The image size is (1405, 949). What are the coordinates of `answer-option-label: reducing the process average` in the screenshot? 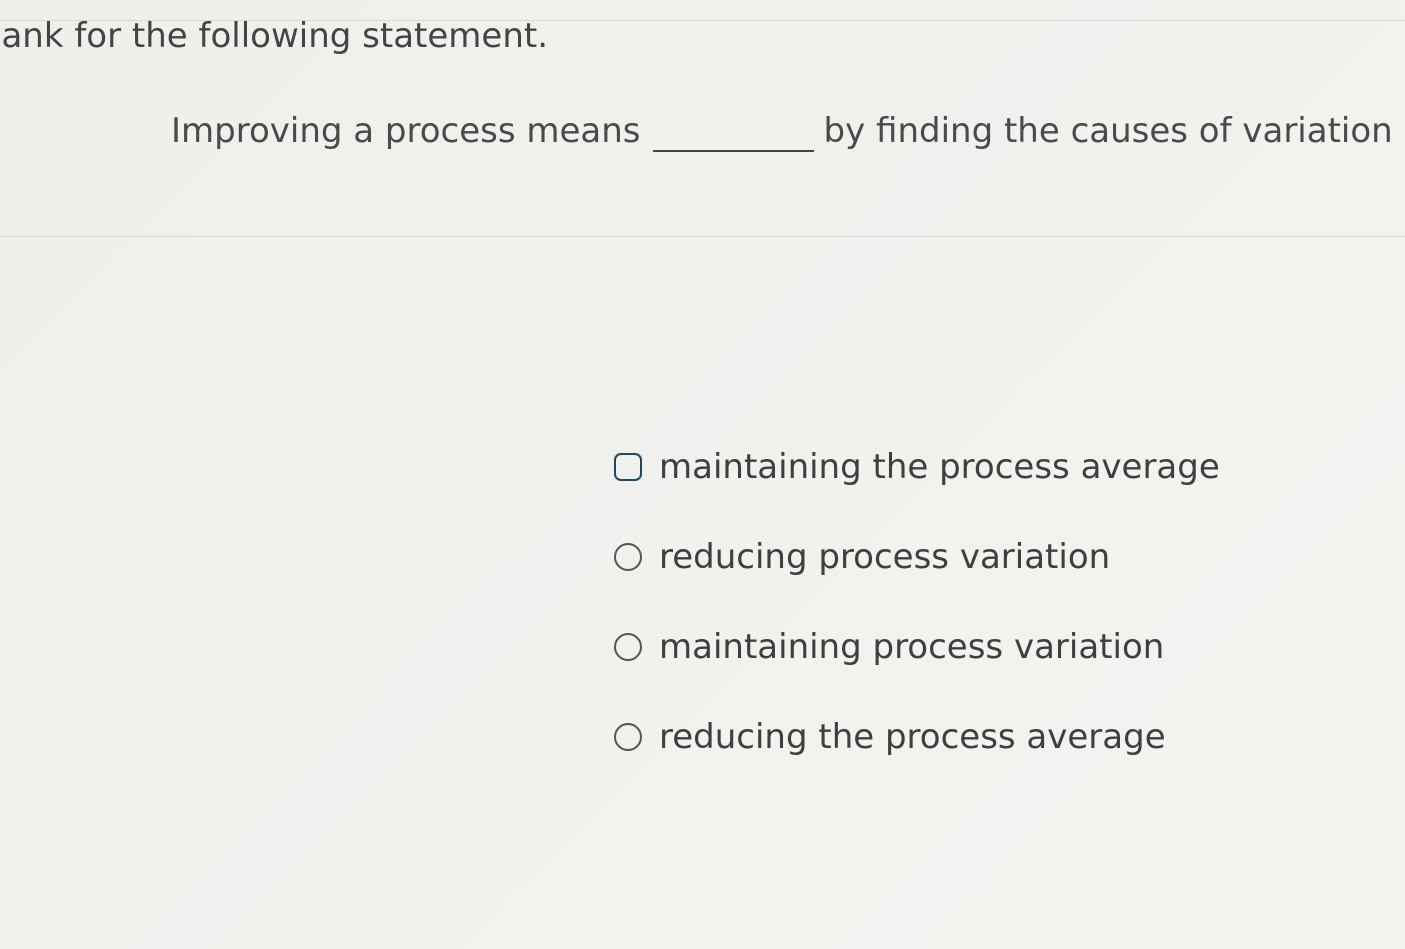 It's located at (912, 737).